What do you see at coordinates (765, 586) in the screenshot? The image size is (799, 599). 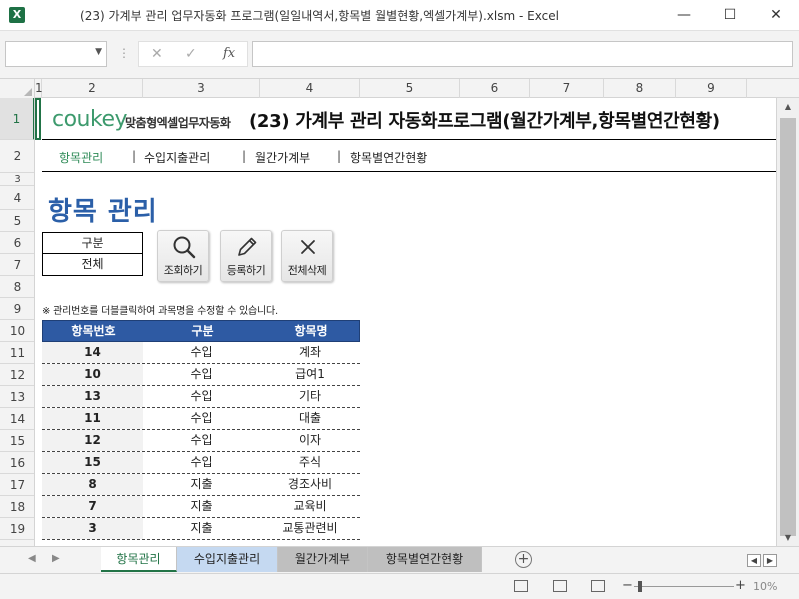 I see `zoom-level: 10%` at bounding box center [765, 586].